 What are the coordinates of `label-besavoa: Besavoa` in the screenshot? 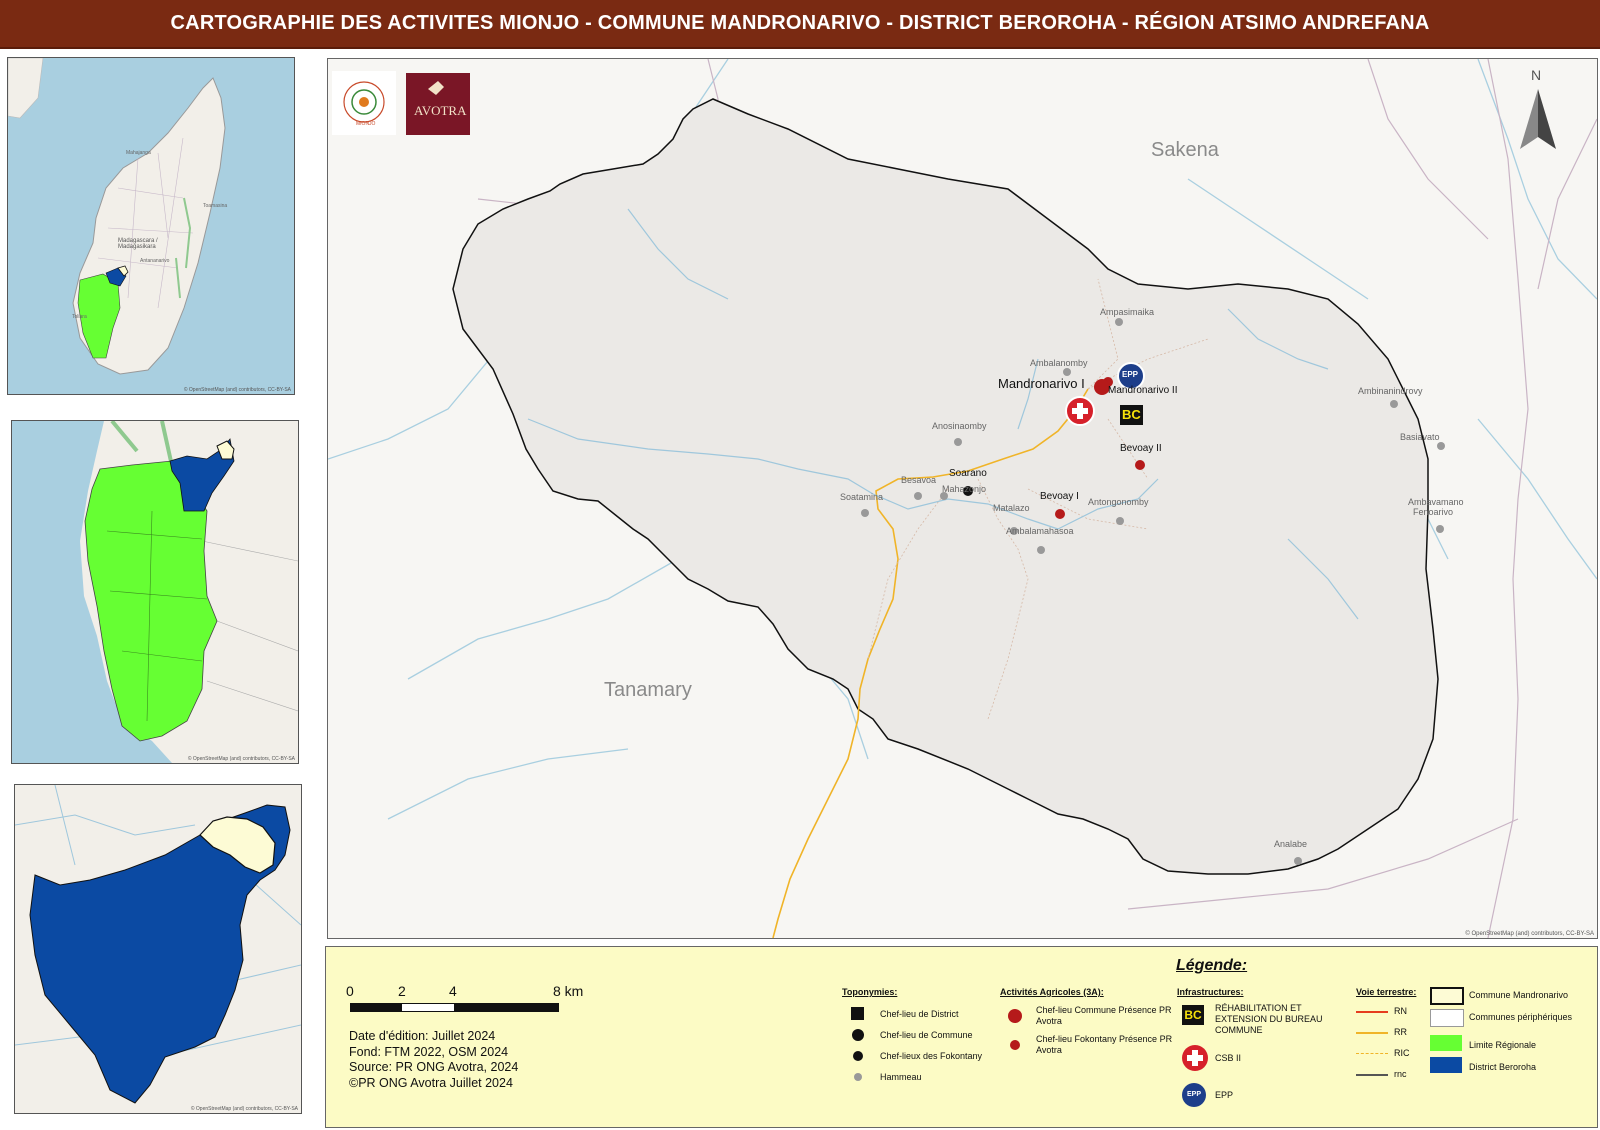 It's located at (919, 480).